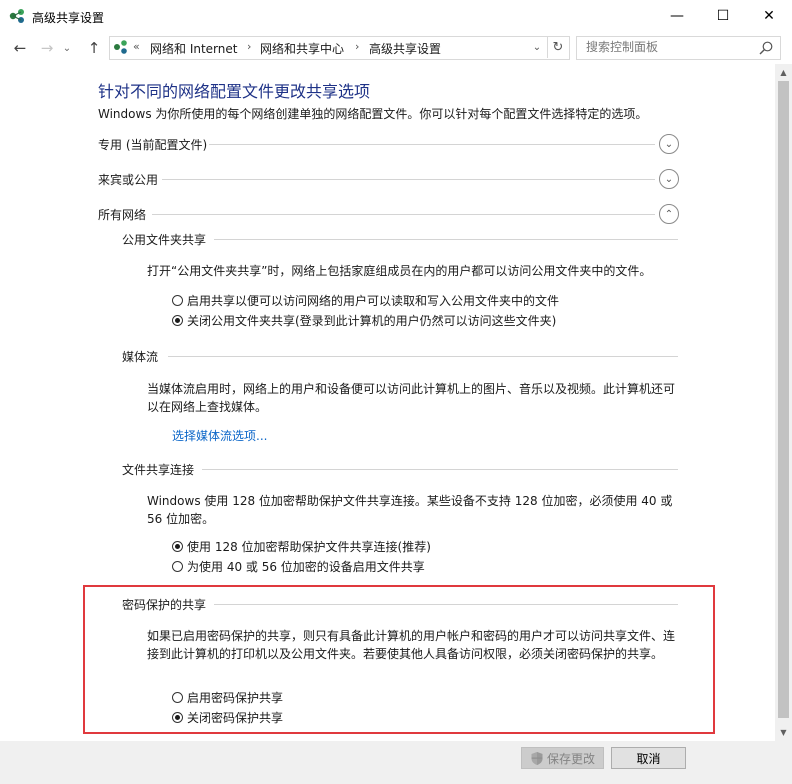 This screenshot has height=784, width=792. I want to click on profile-private-label: 专用 (当前配置文件), so click(152, 144).